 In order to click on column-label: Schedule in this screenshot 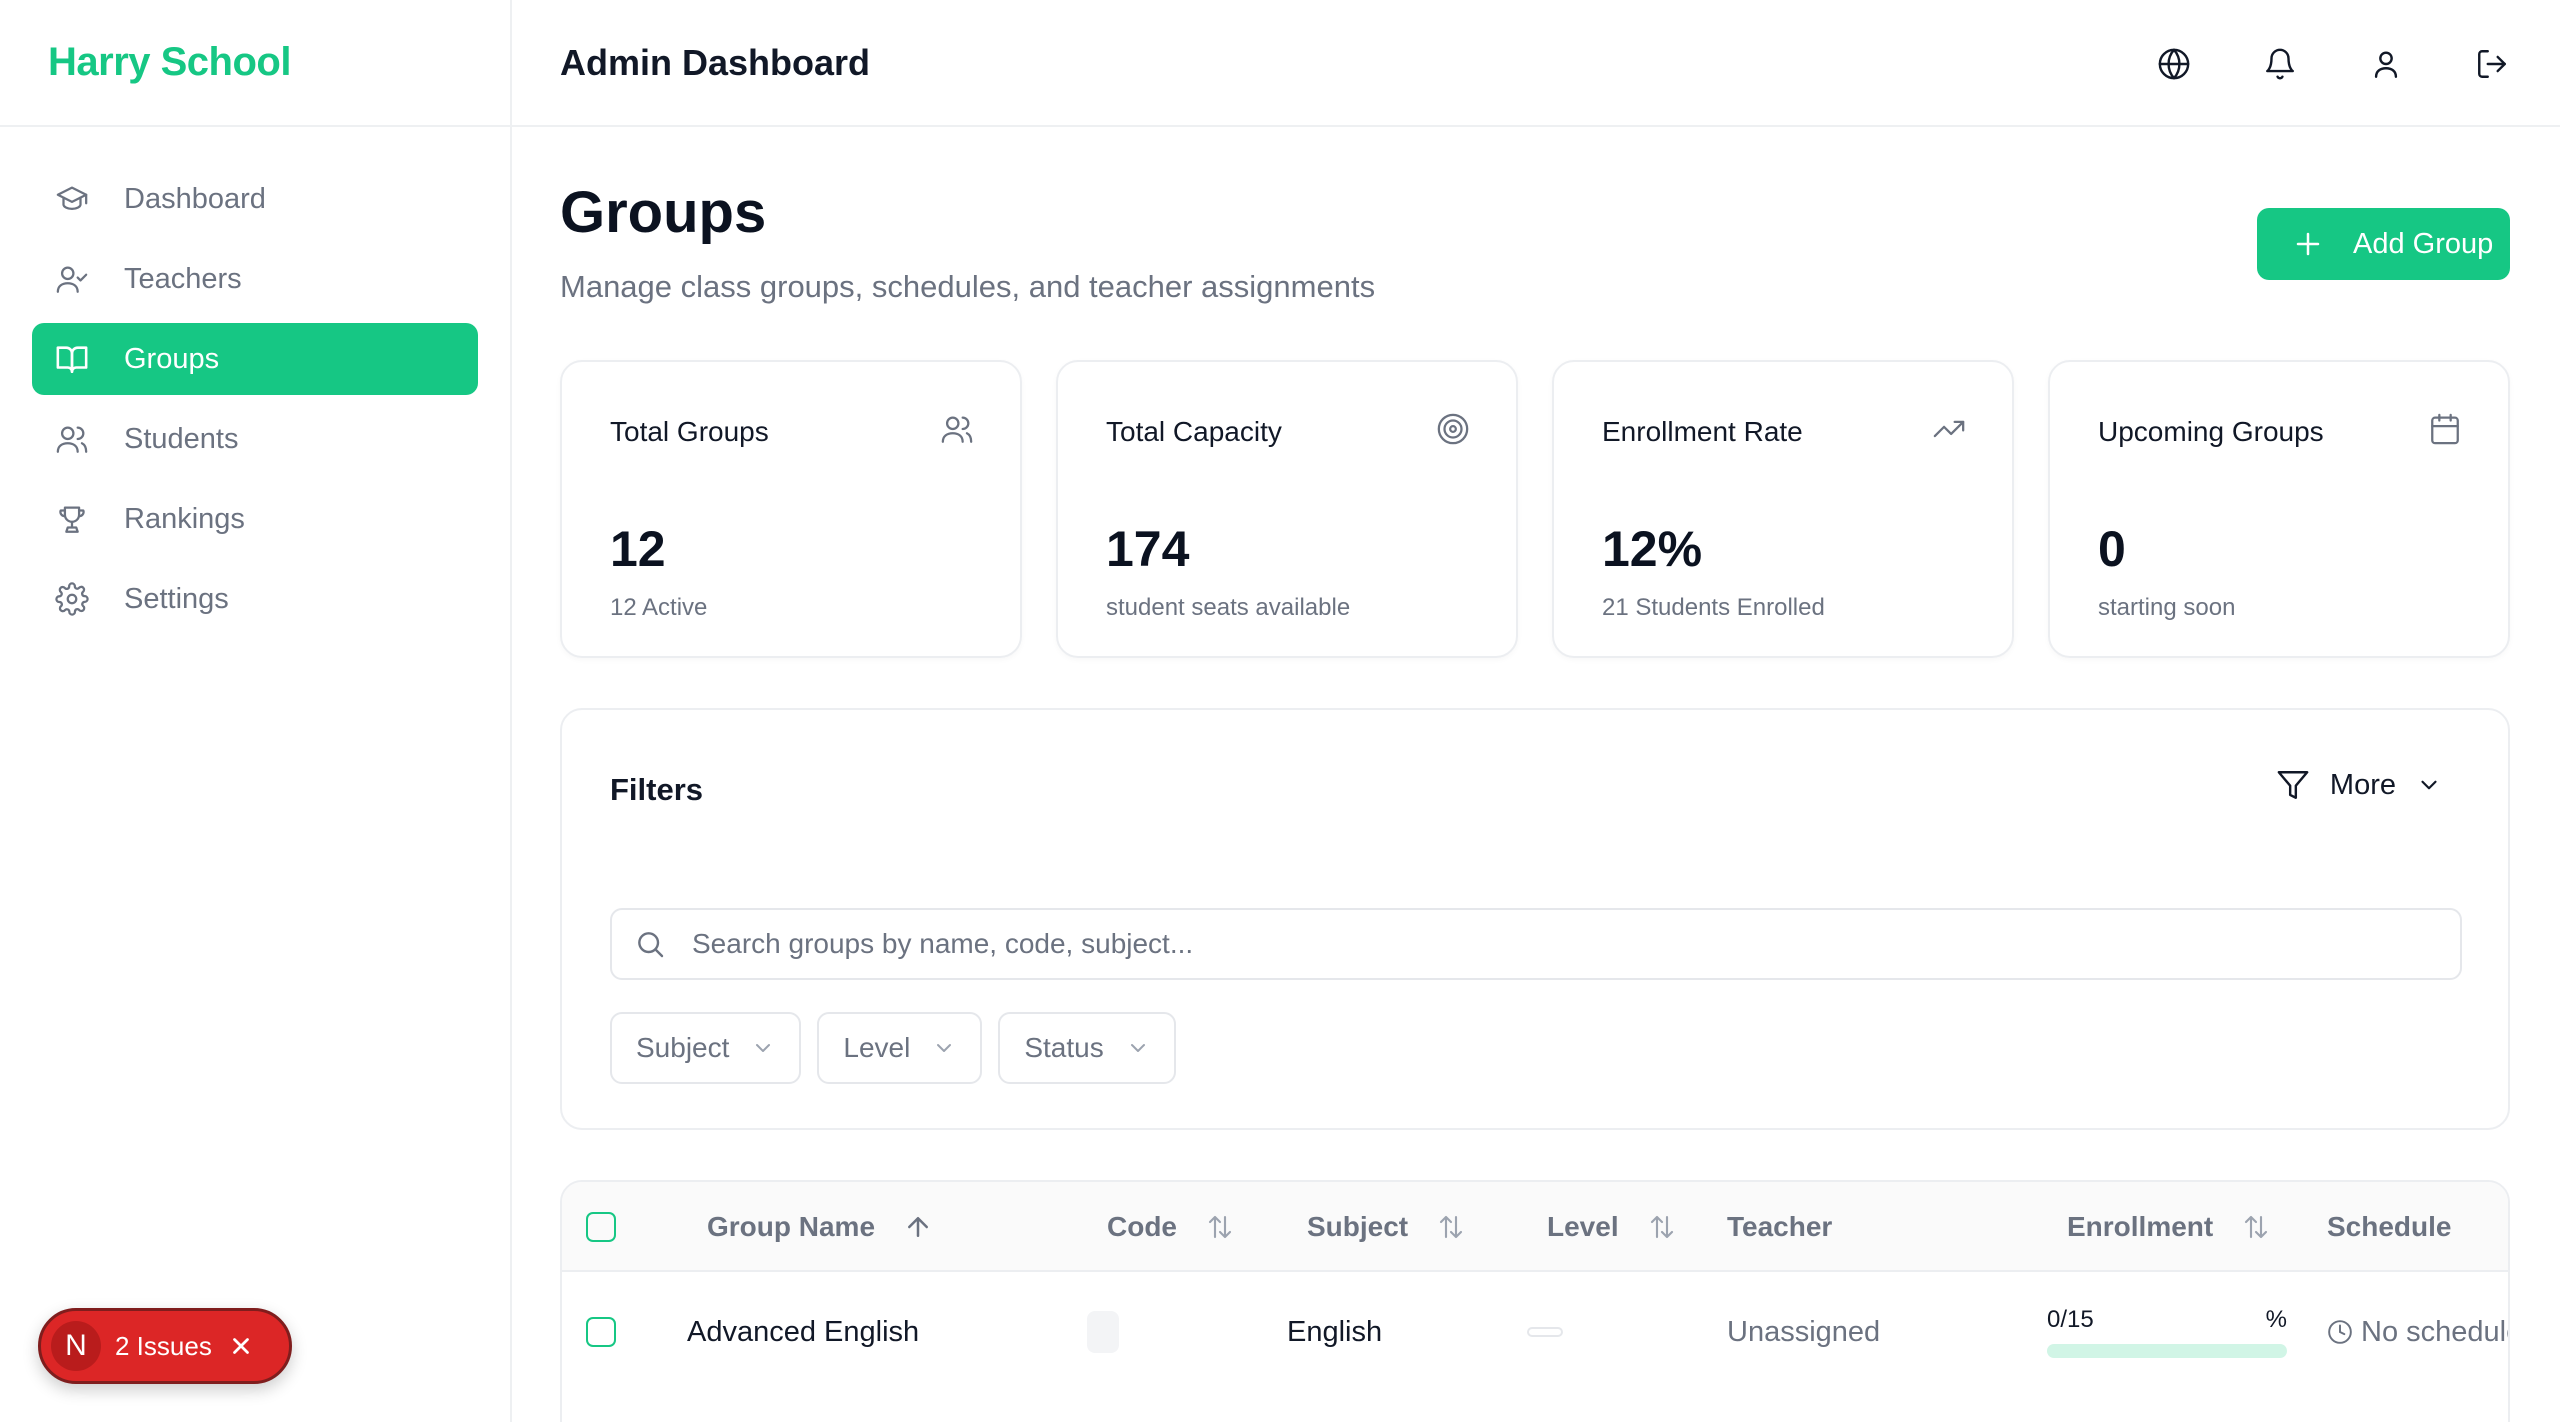, I will do `click(2389, 1226)`.